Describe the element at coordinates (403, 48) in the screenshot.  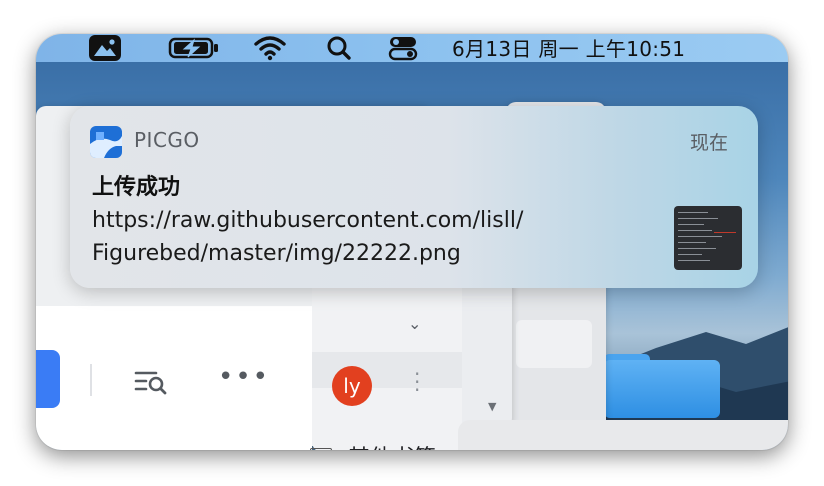
I see `control-center-icon` at that location.